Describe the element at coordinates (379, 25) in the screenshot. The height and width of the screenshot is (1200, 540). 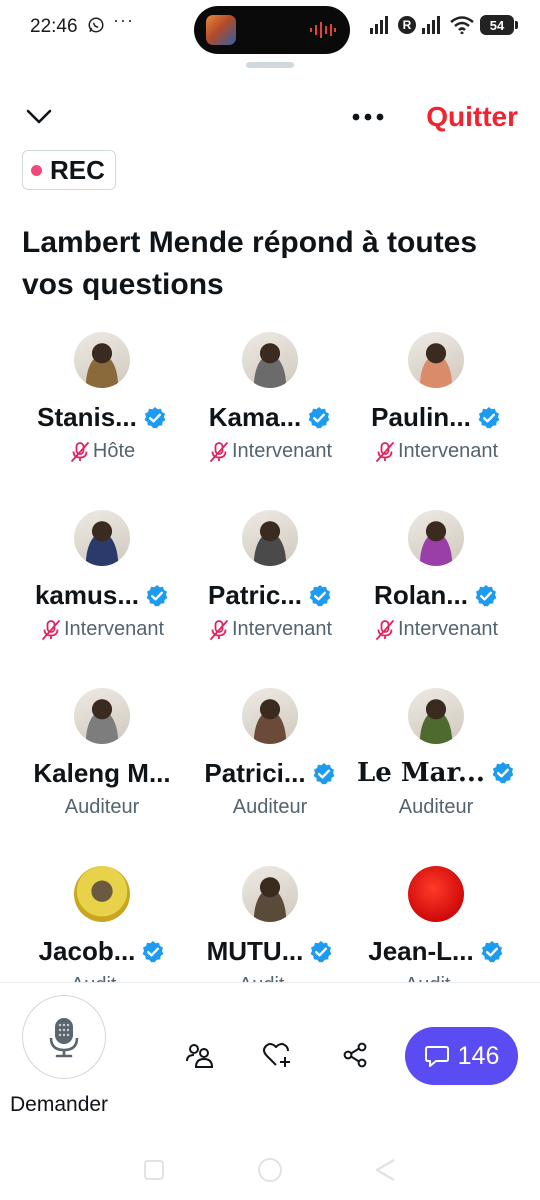
I see `signal-icon` at that location.